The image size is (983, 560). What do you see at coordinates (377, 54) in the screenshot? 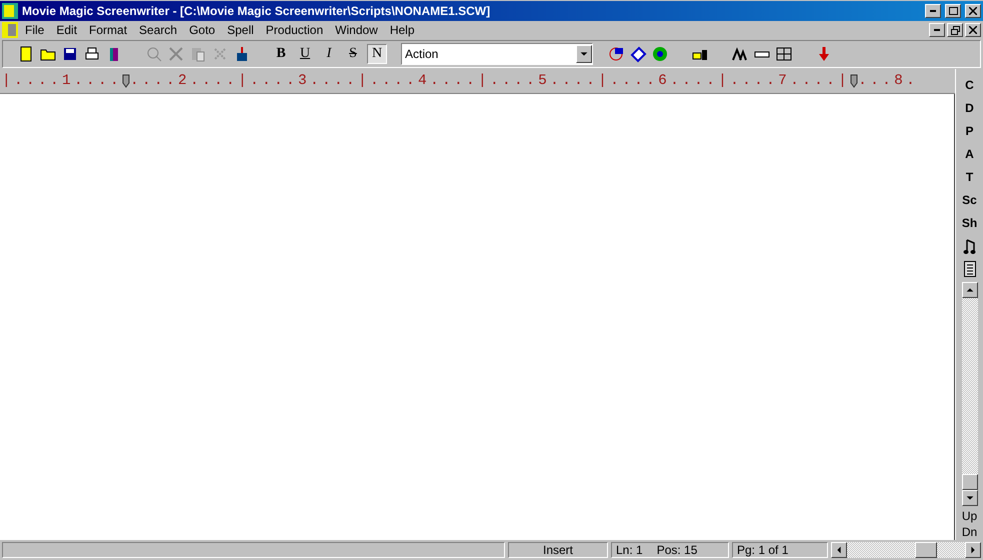
I see `format-button: N` at bounding box center [377, 54].